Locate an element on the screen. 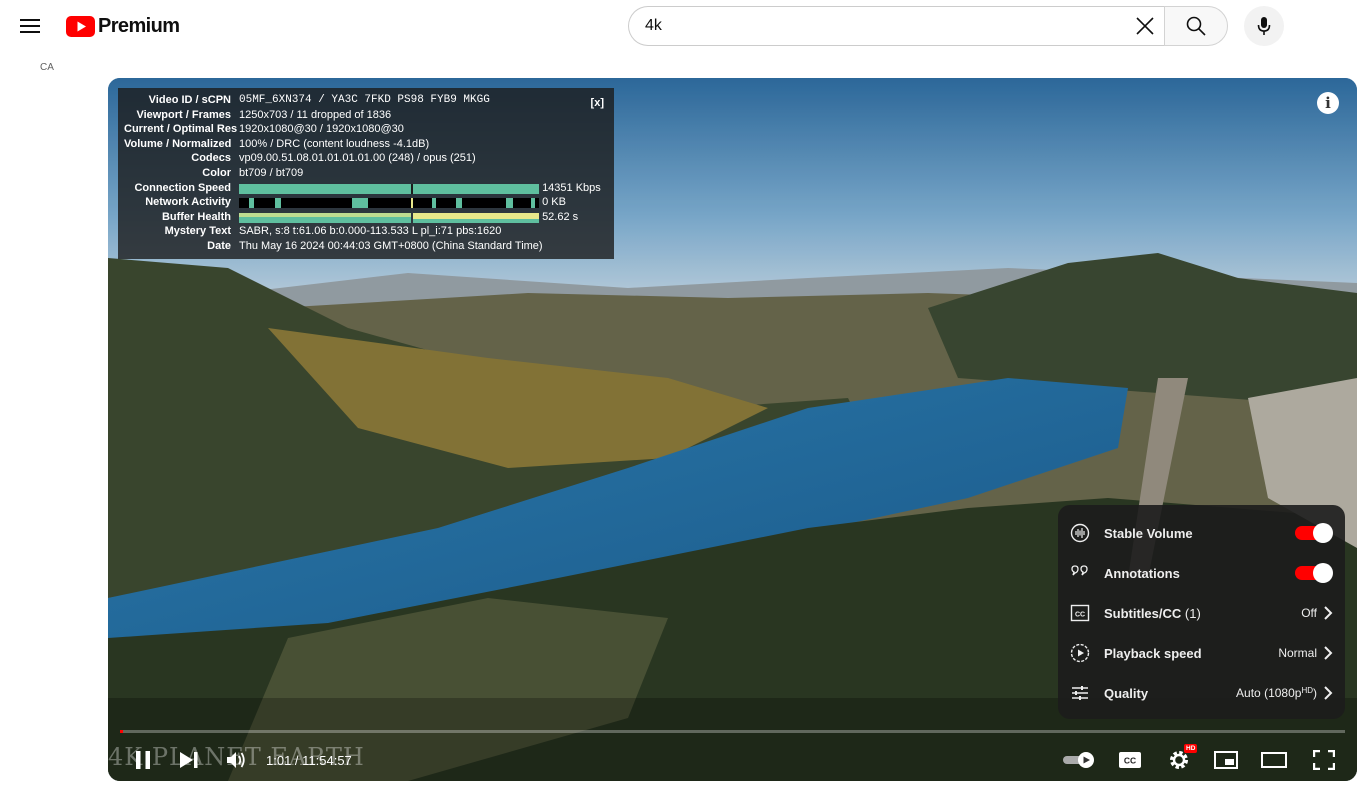  microphone-icon is located at coordinates (1264, 26).